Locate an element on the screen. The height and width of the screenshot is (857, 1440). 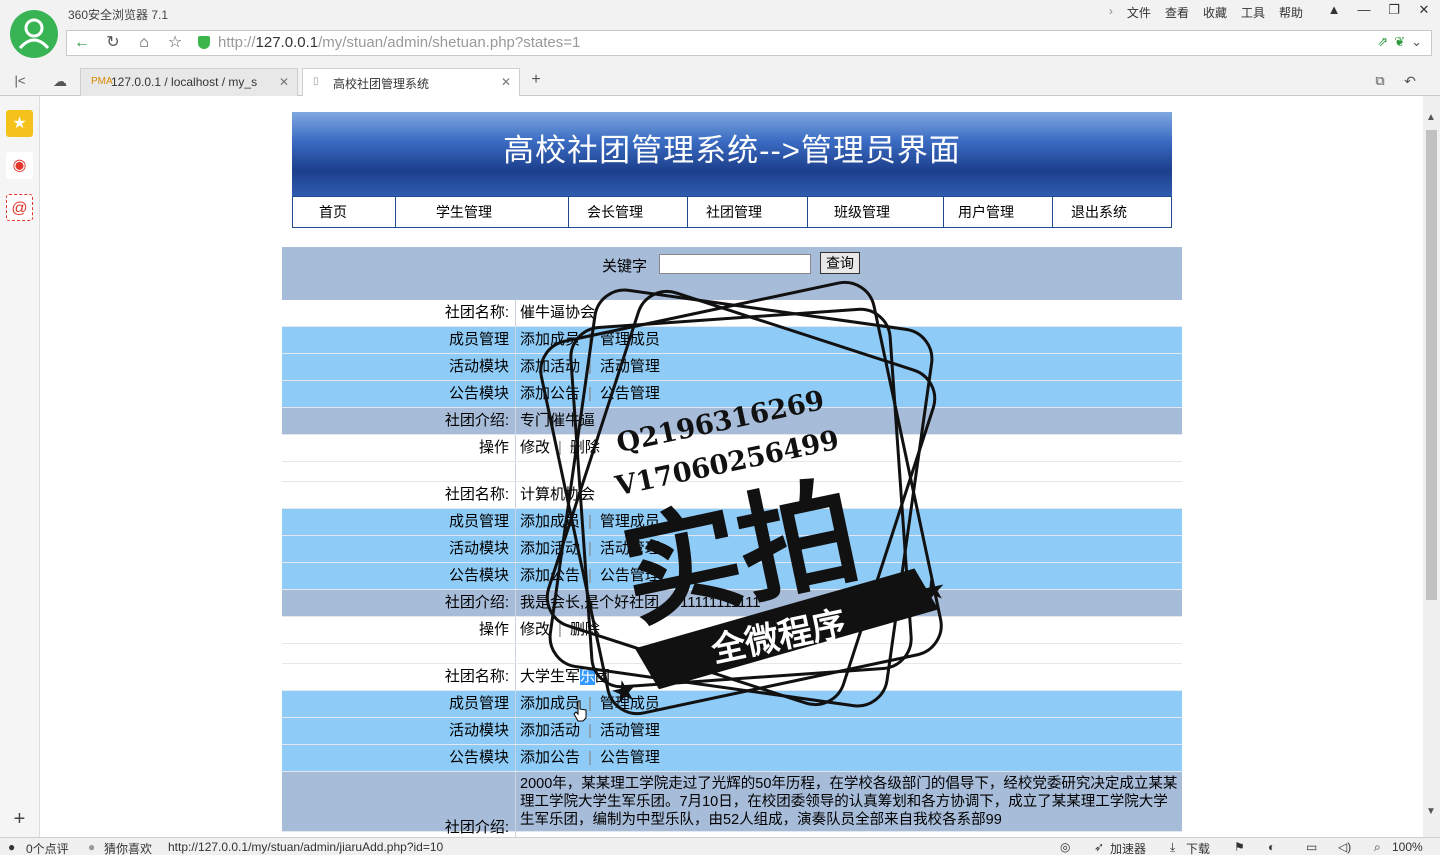
favorites-star-icon: ★ is located at coordinates (19, 123).